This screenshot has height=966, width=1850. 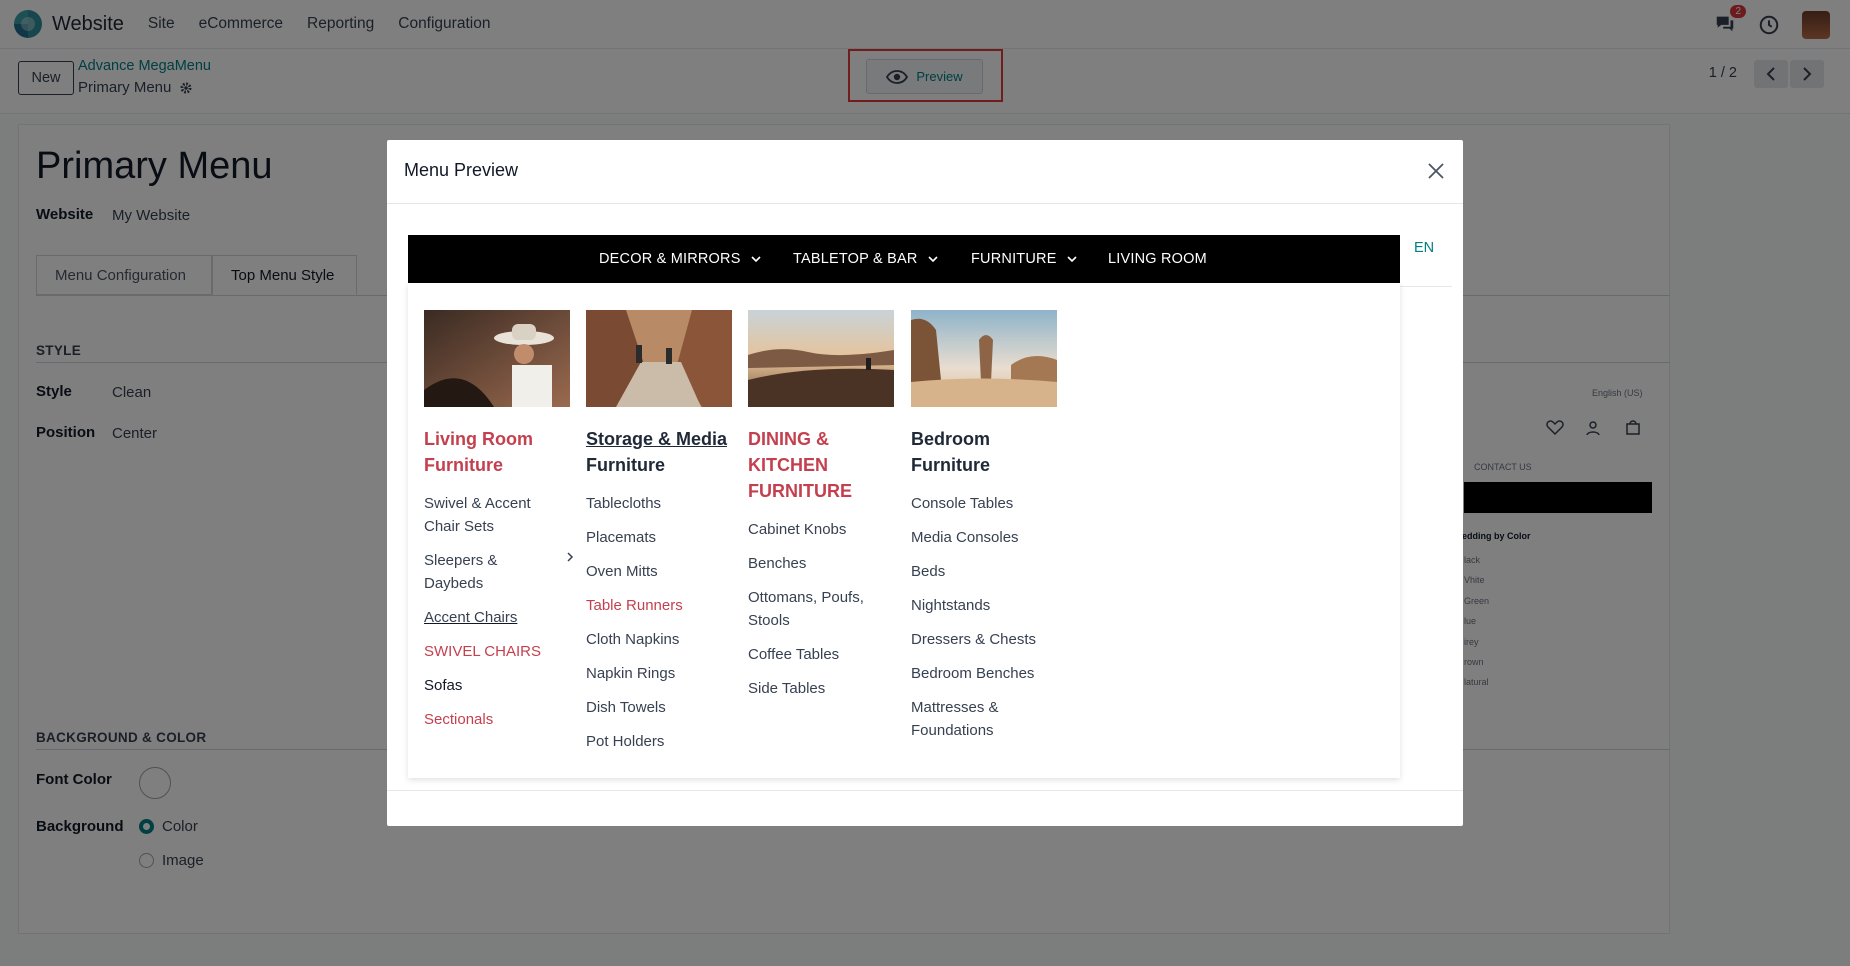 I want to click on dialog-title: Menu Preview, so click(x=461, y=170).